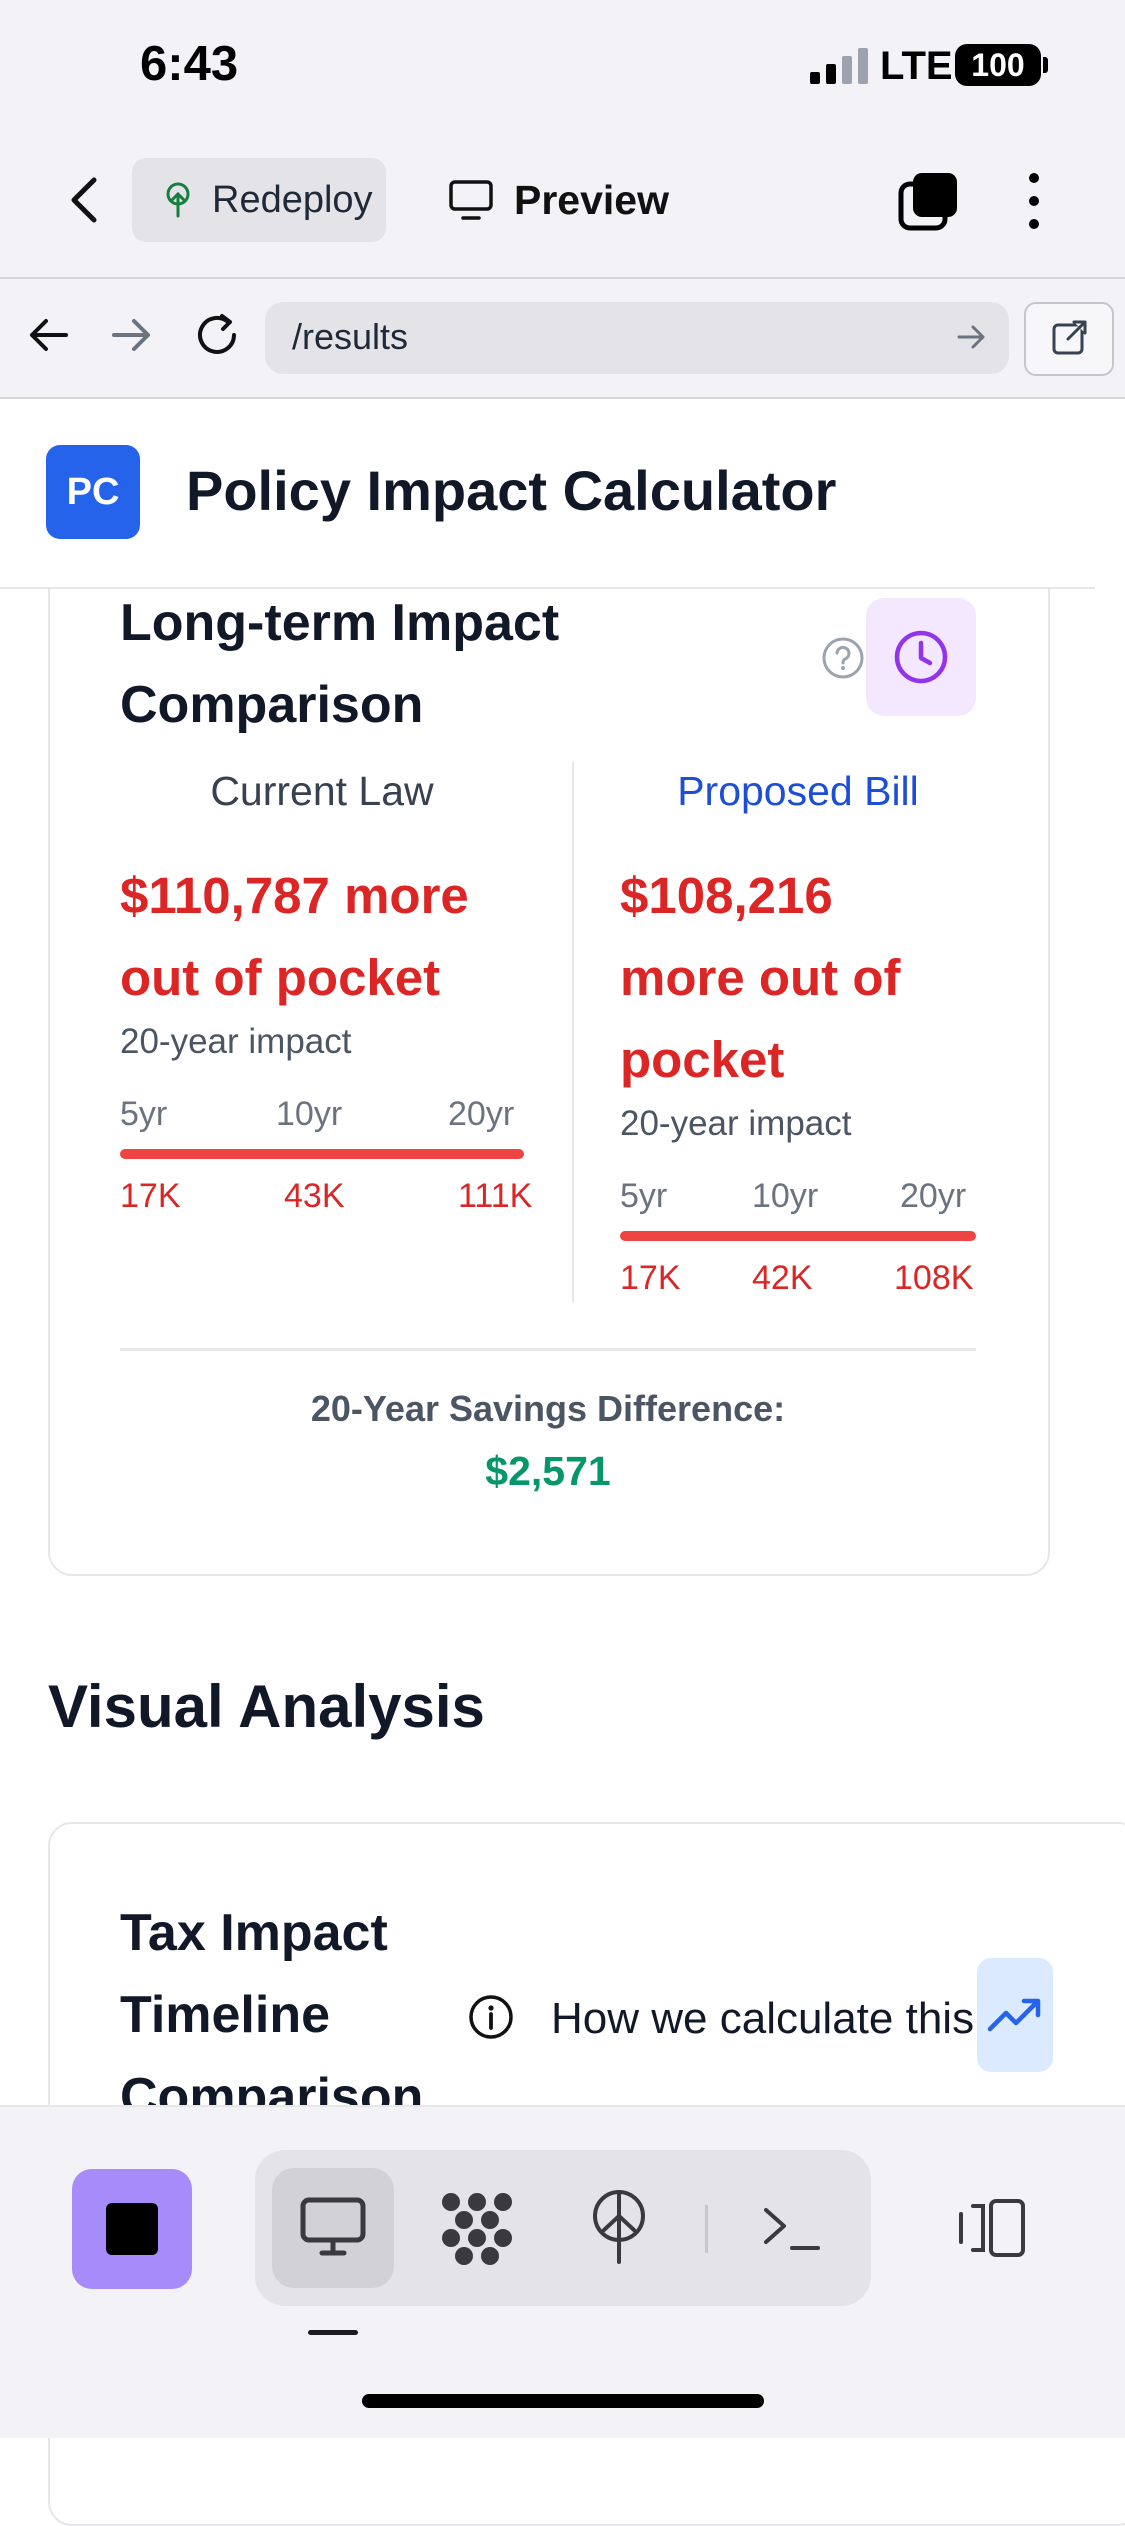 This screenshot has height=2526, width=1125. I want to click on proposed-value-10yr: 42K, so click(782, 1278).